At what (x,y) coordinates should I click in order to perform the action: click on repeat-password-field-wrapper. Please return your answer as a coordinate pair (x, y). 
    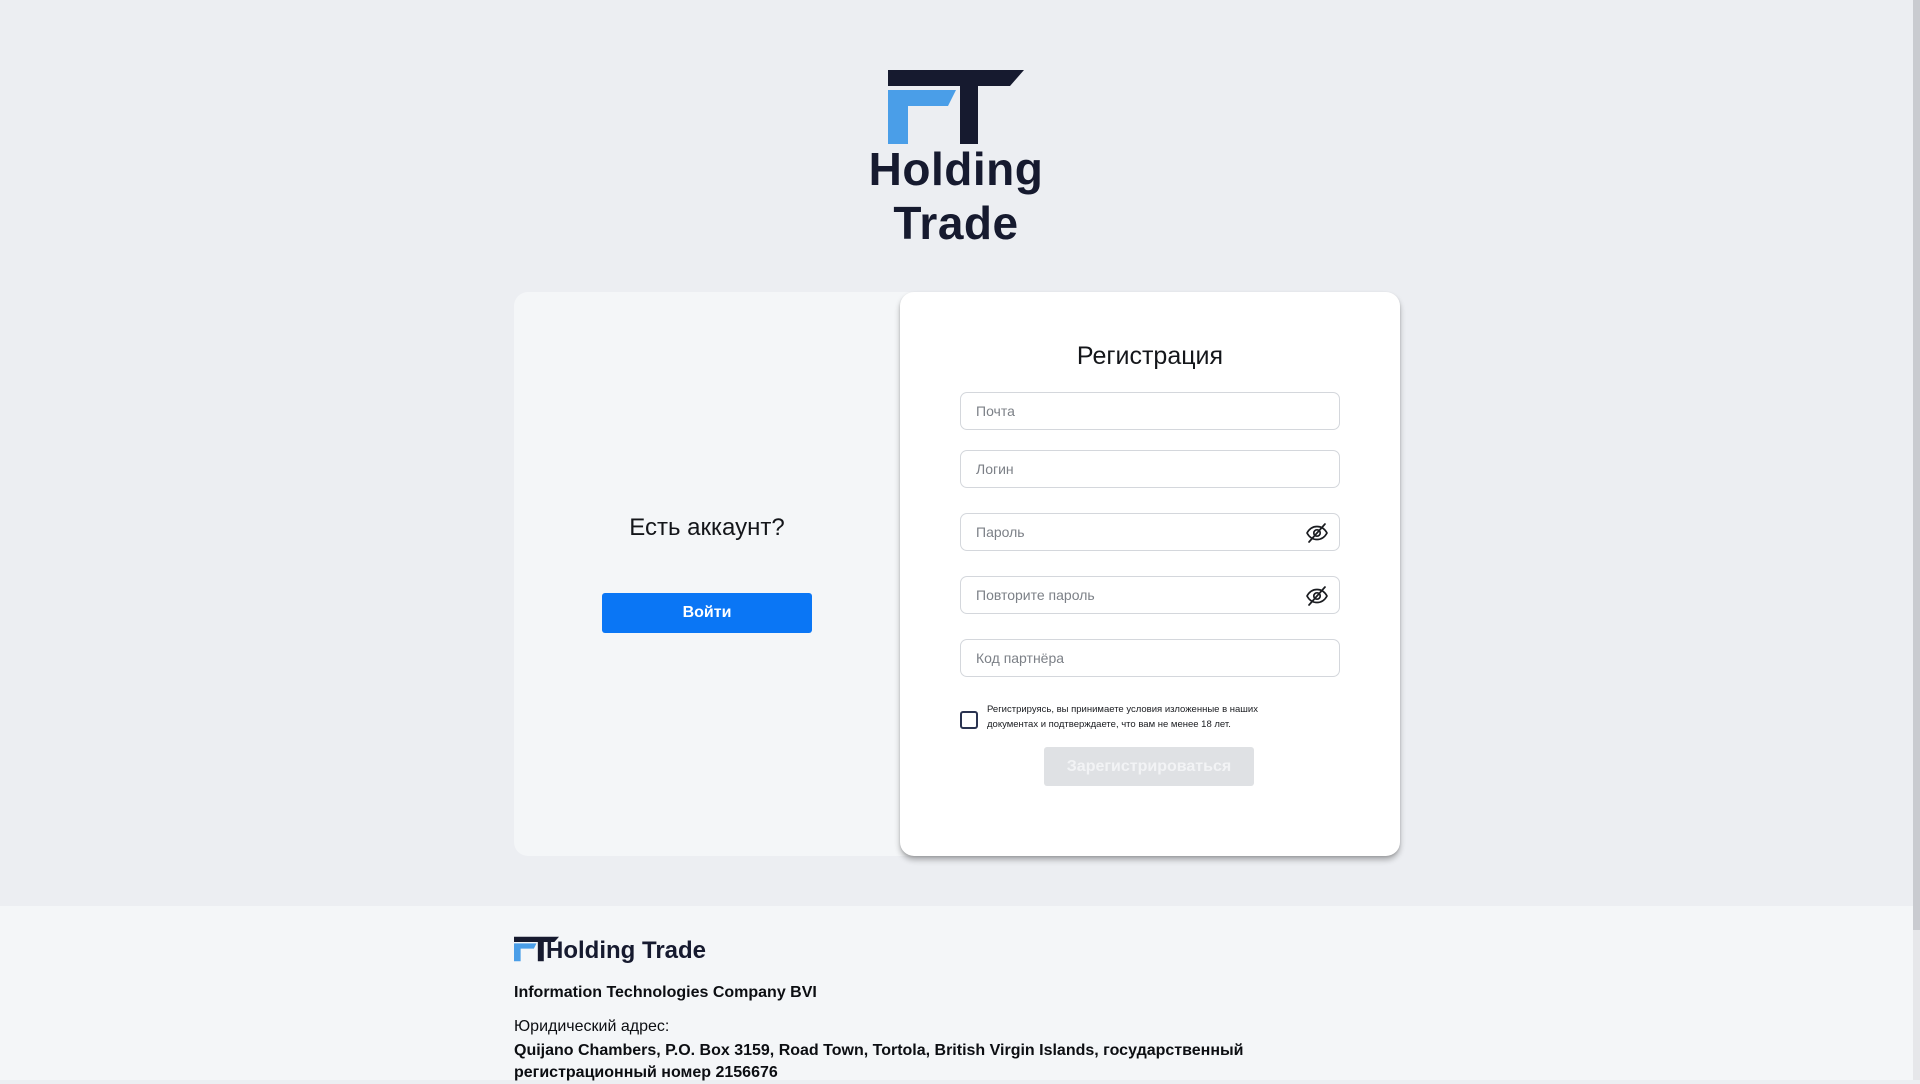
    Looking at the image, I should click on (1150, 595).